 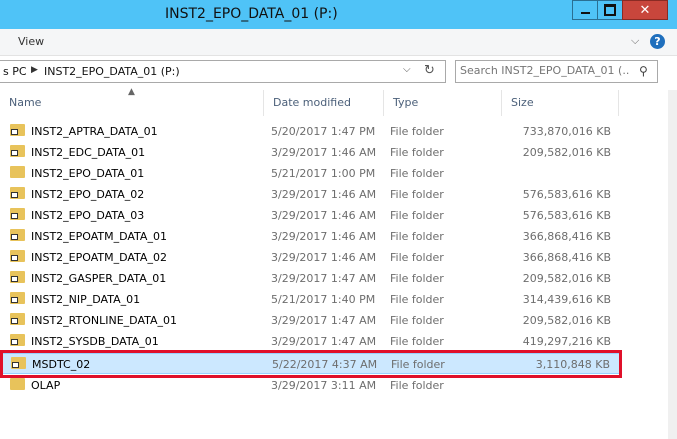 What do you see at coordinates (99, 278) in the screenshot?
I see `file-name: INST2_GASPER_DATA_01` at bounding box center [99, 278].